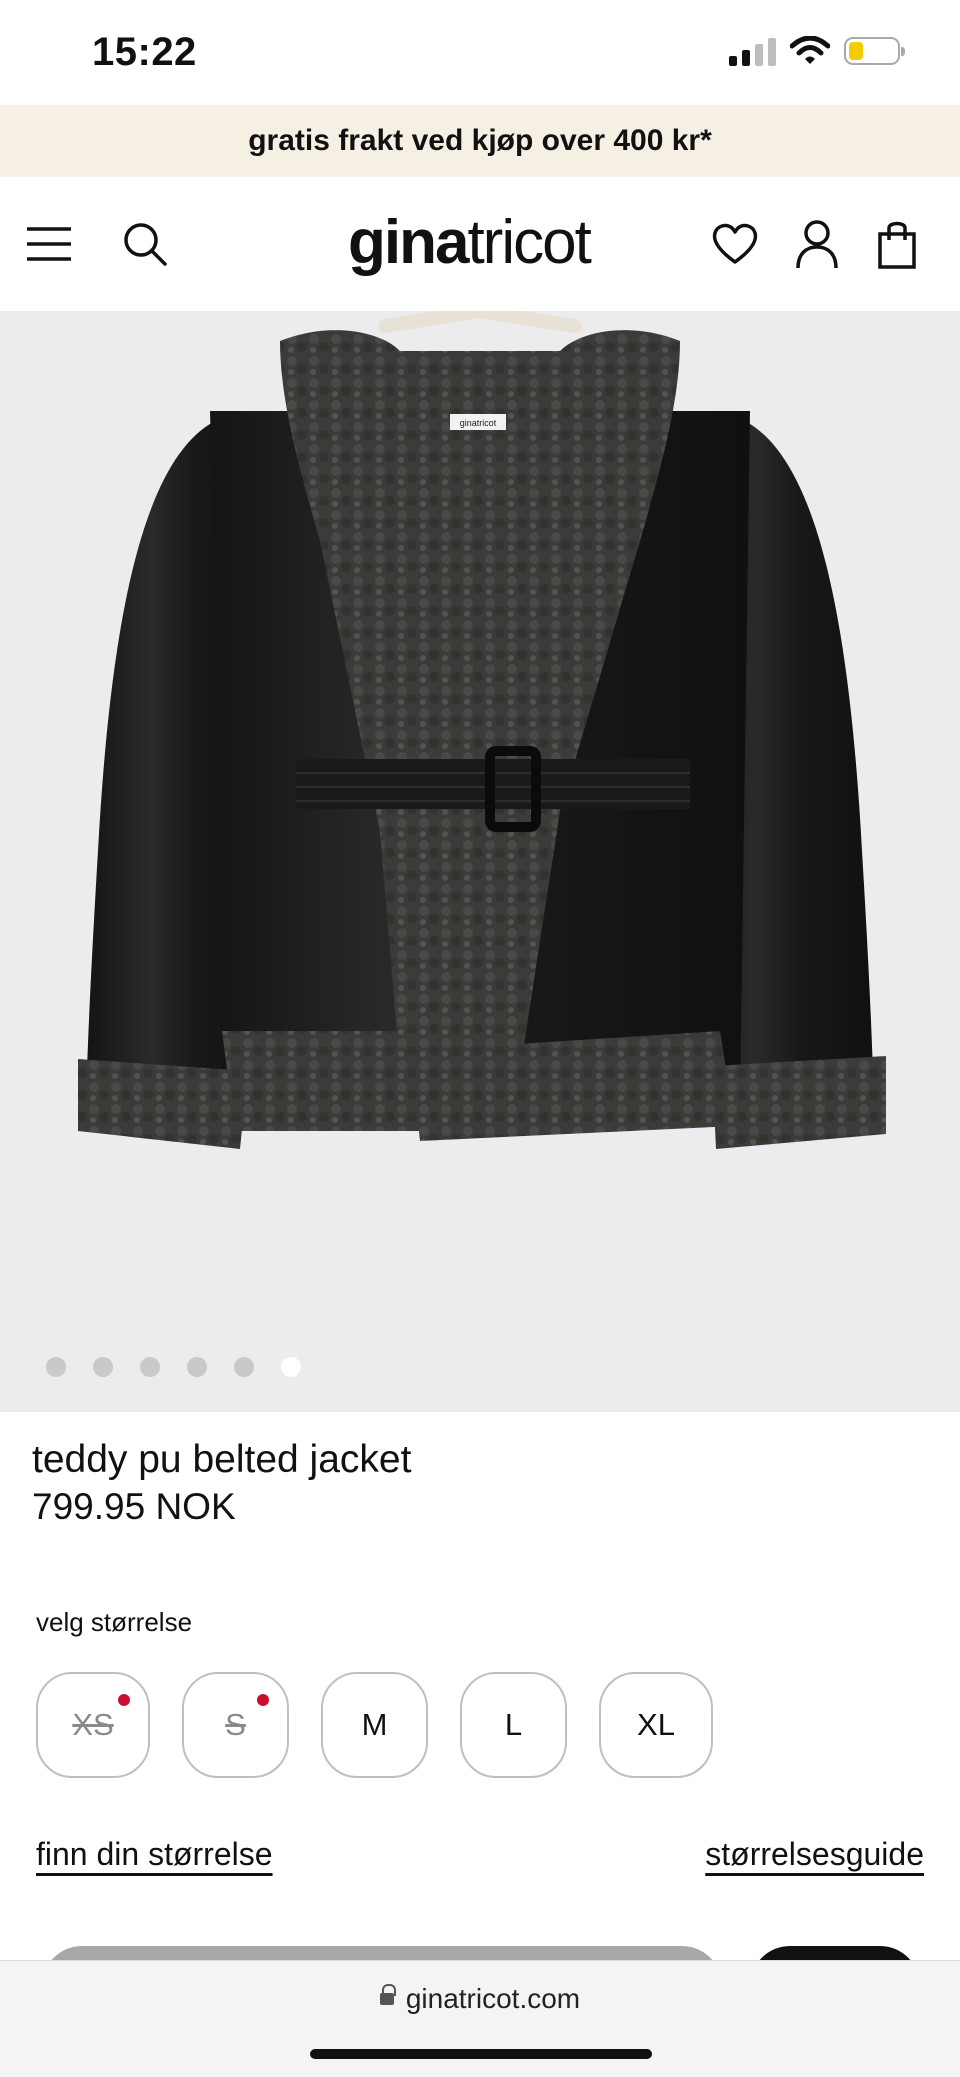 The width and height of the screenshot is (960, 2077). I want to click on menu-icon, so click(49, 244).